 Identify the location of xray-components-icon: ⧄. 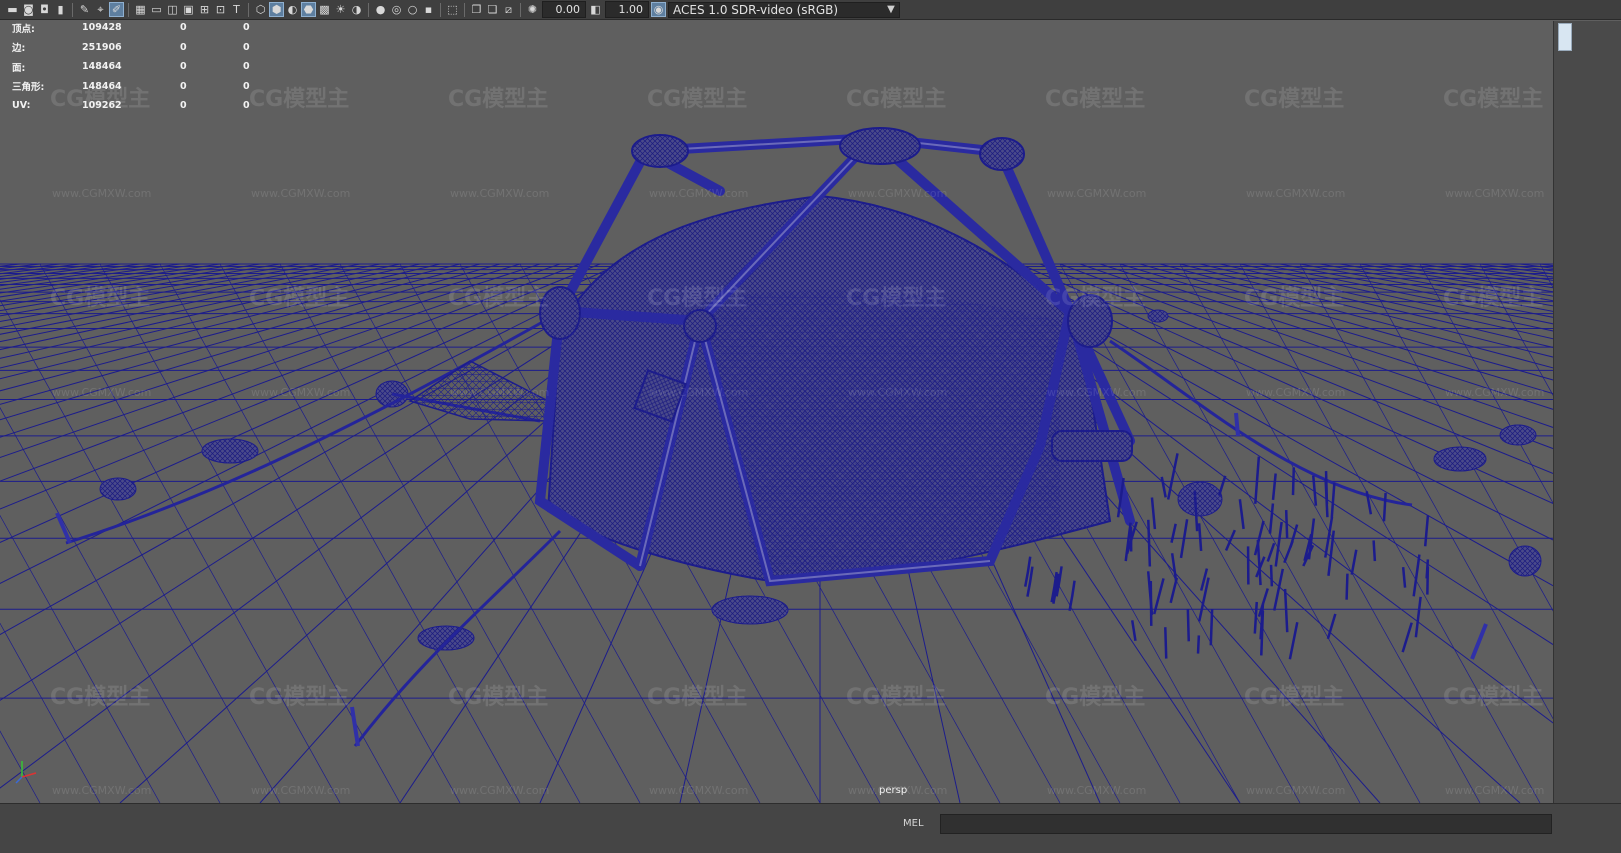
(508, 9).